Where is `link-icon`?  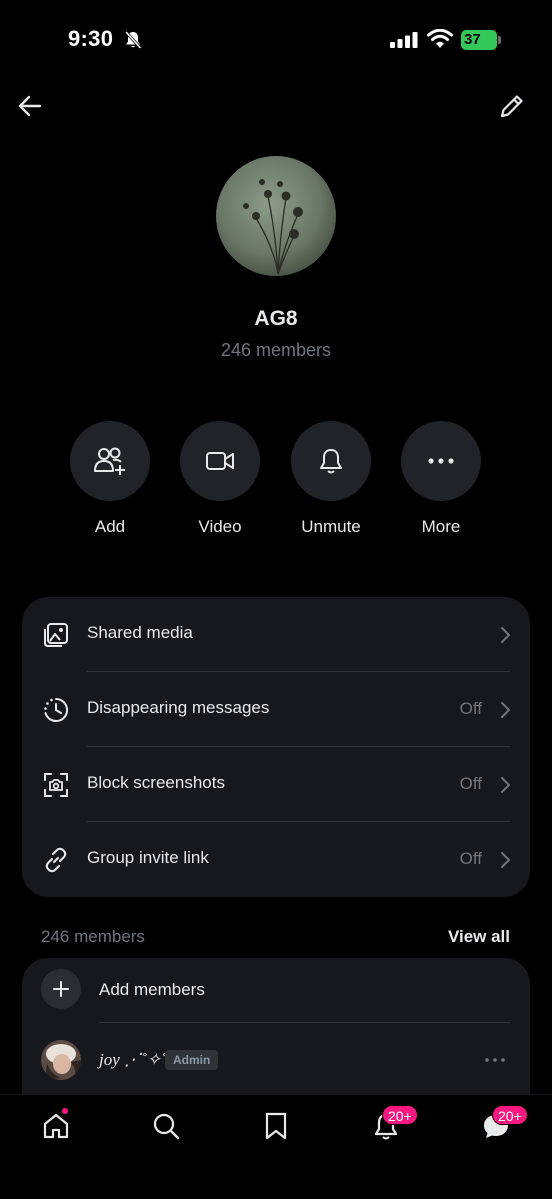 link-icon is located at coordinates (56, 860).